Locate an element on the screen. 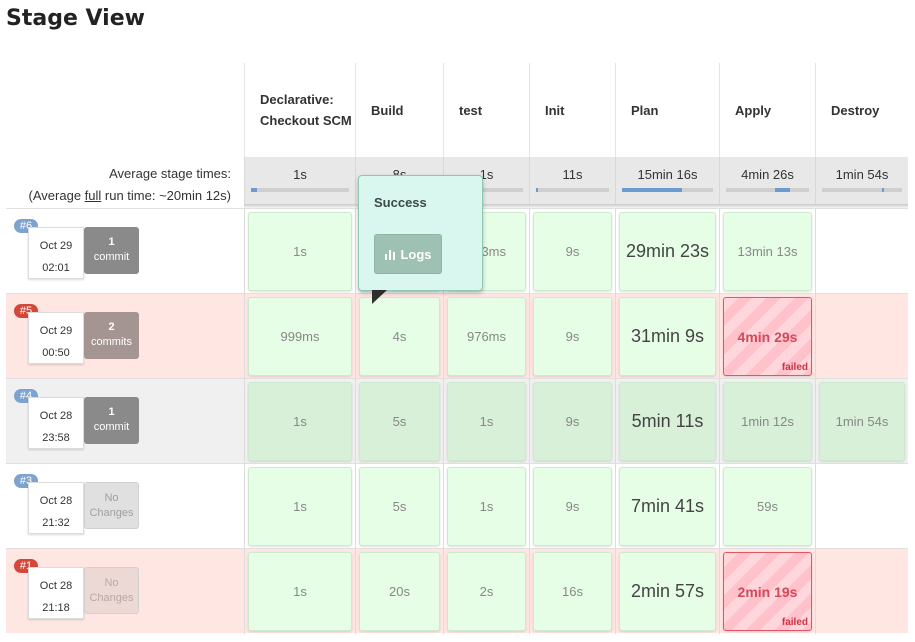 This screenshot has width=915, height=642. stage-cell: 20s is located at coordinates (399, 591).